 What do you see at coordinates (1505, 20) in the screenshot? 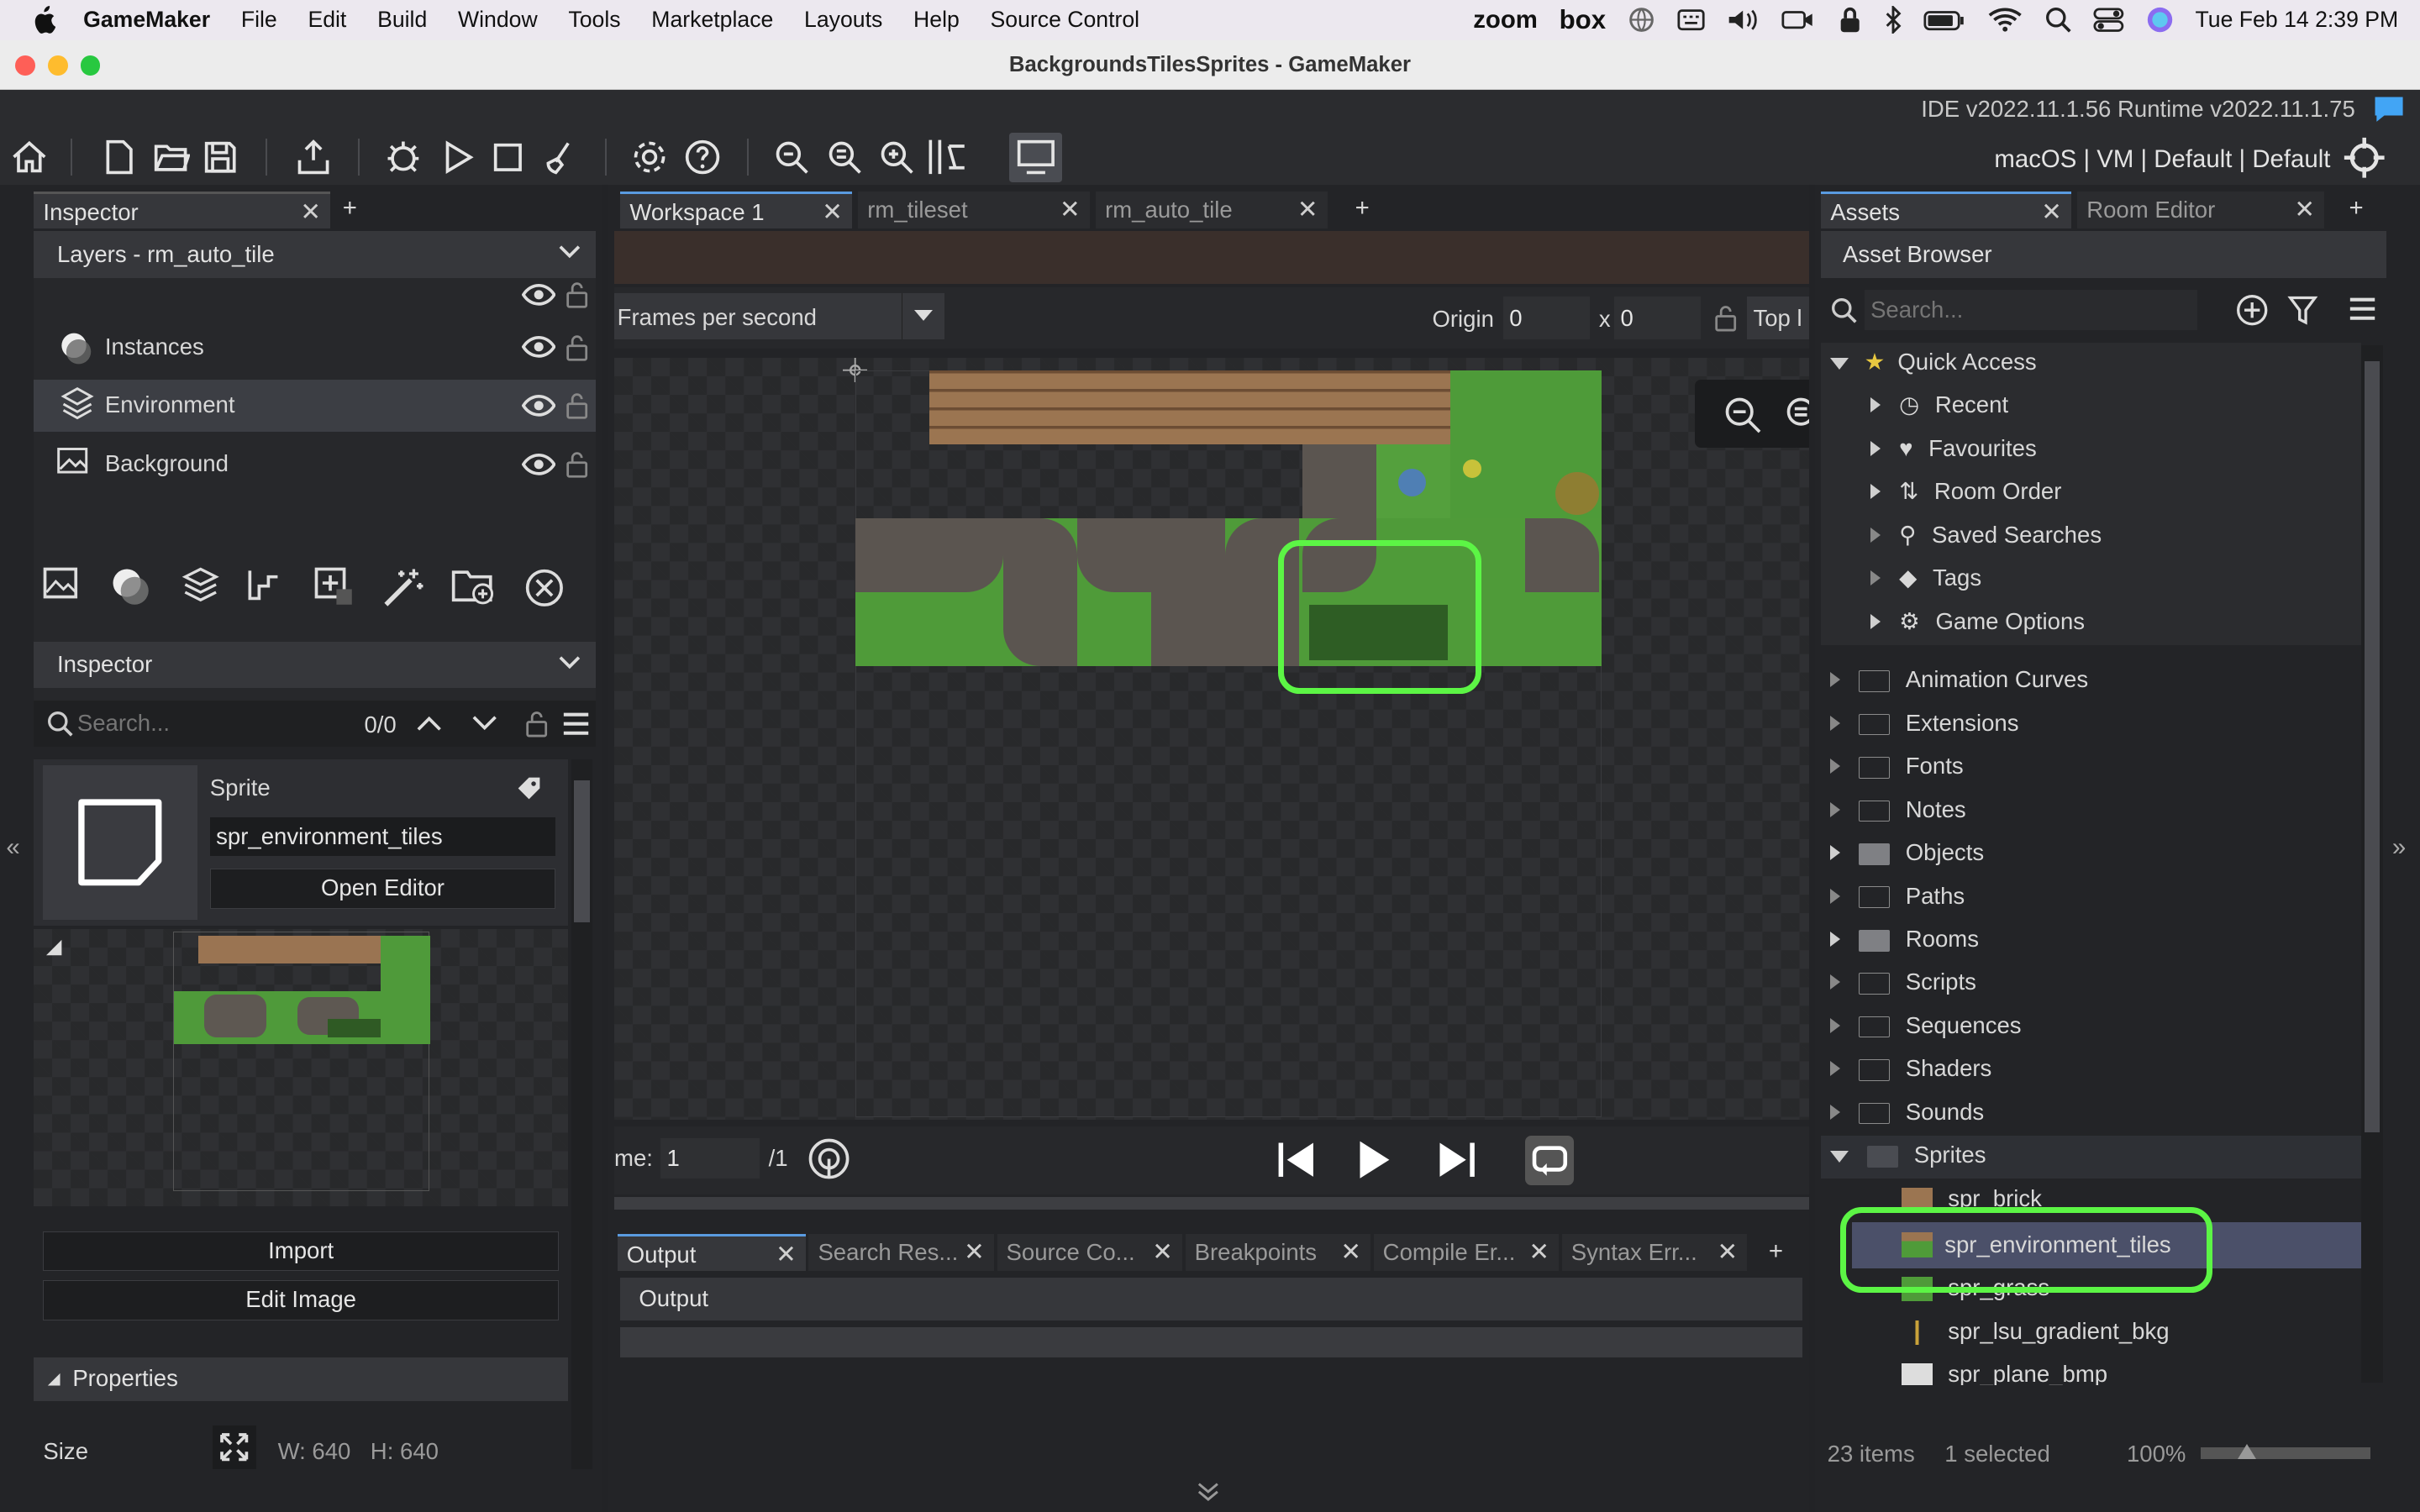
I see `zoom-status-icon: zoom` at bounding box center [1505, 20].